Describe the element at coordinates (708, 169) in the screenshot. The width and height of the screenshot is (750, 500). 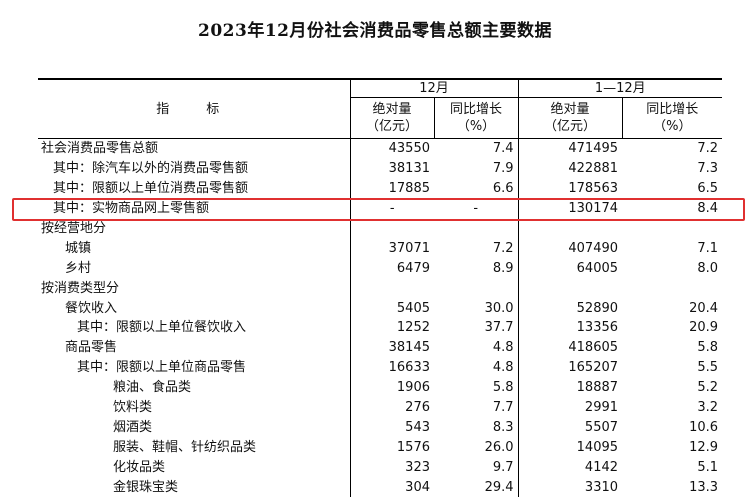
I see `ytd-yoy: 7.3` at that location.